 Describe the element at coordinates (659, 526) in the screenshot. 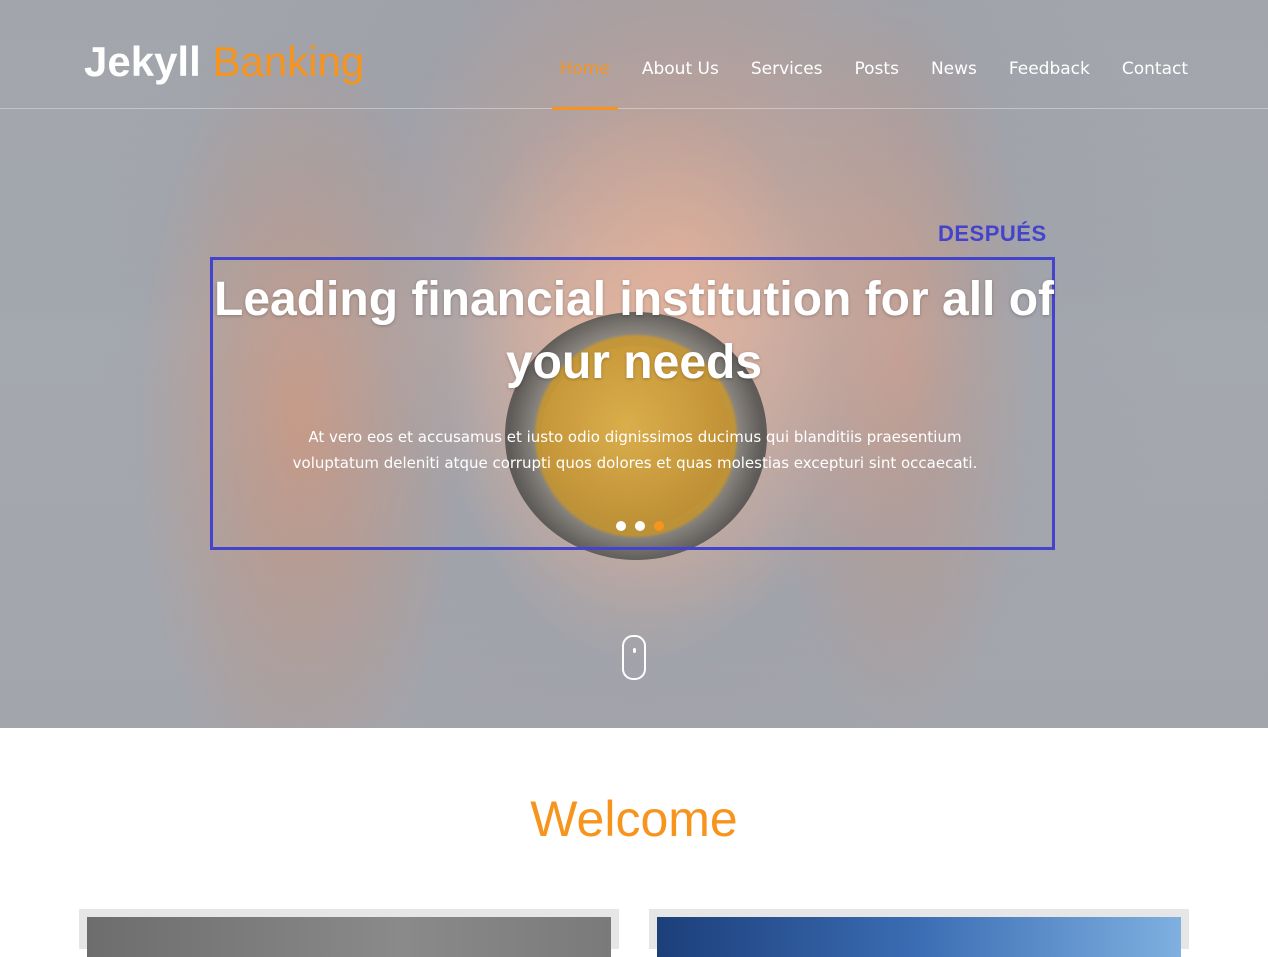

I see `slider-dot-active` at that location.